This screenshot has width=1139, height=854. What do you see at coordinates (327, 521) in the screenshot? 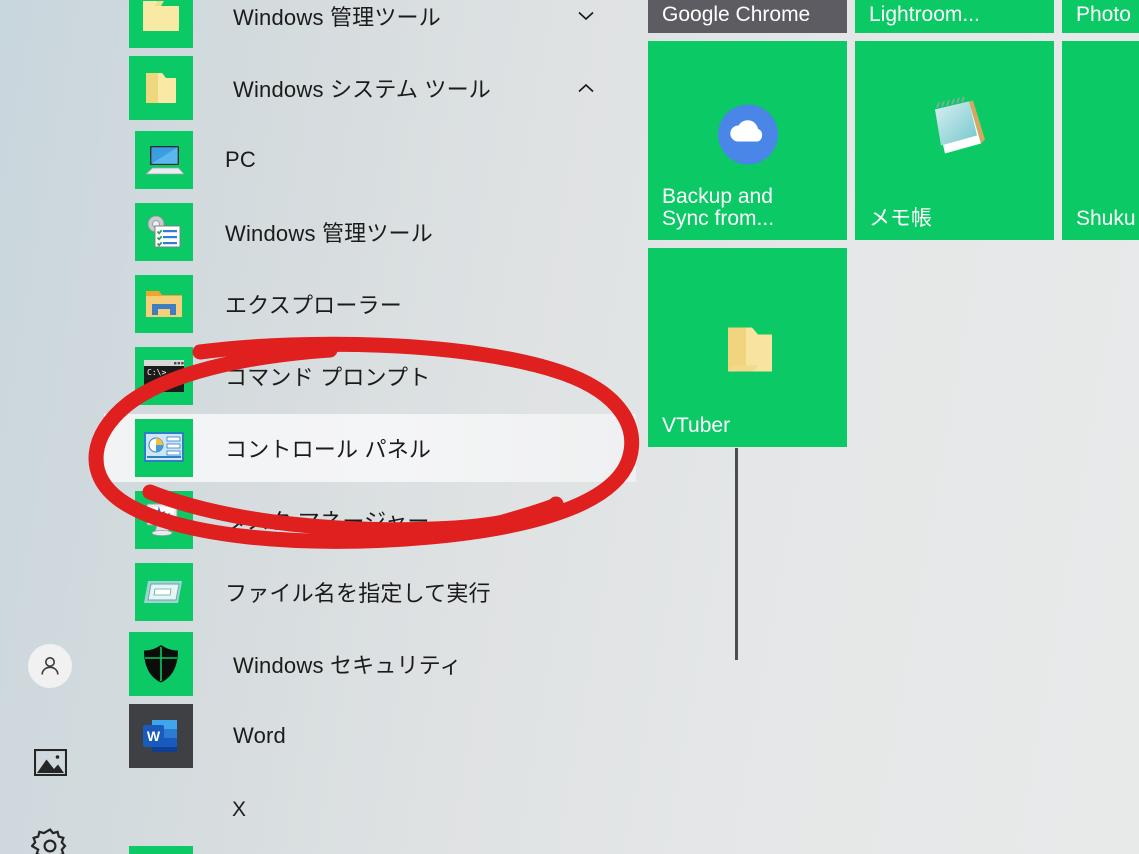
I see `list-item-label: タスク マネージャー` at bounding box center [327, 521].